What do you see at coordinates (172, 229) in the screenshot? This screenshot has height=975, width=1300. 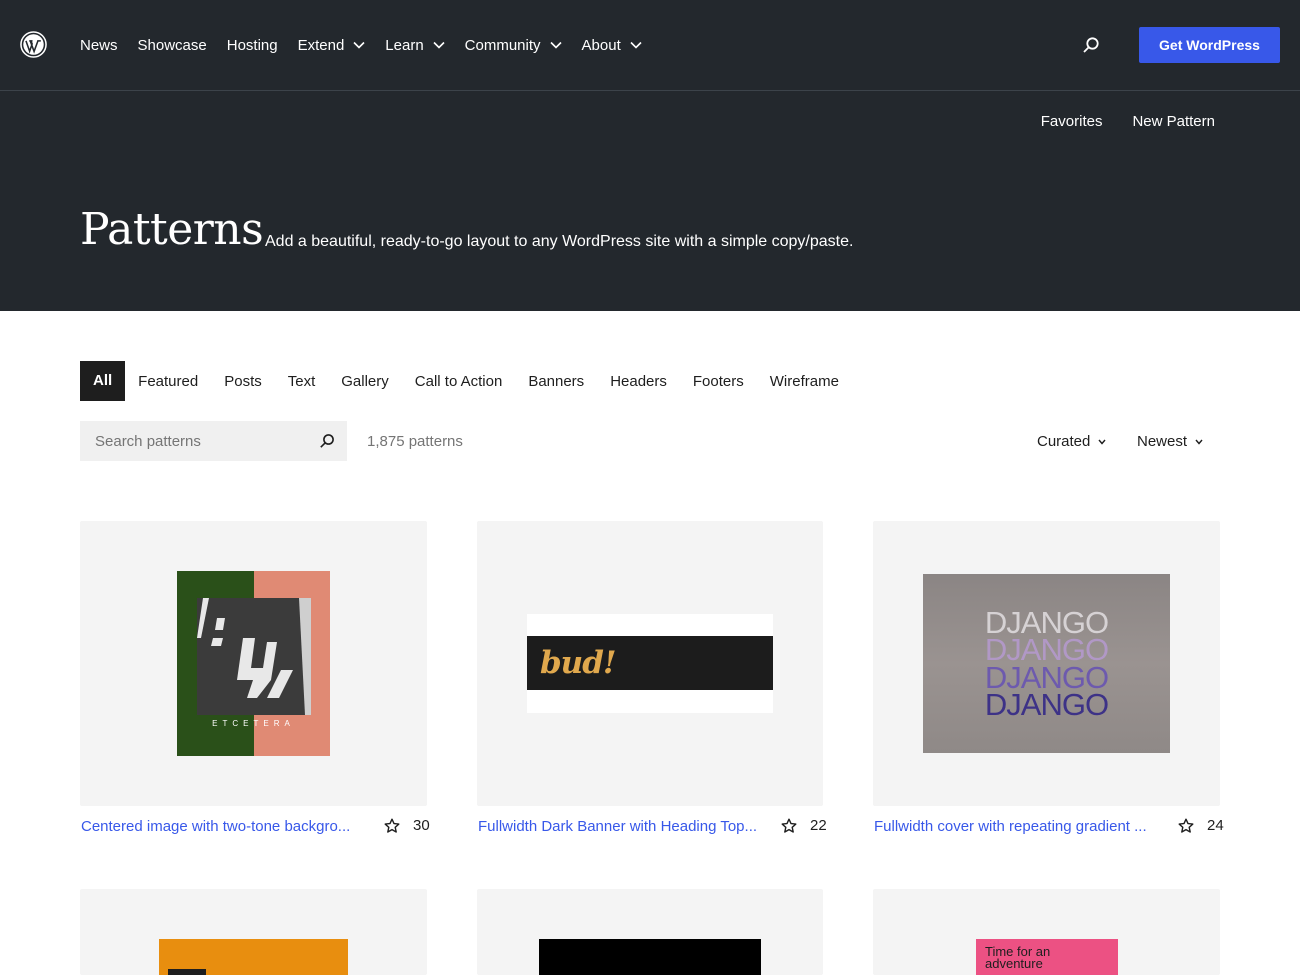 I see `page-title: Patterns` at bounding box center [172, 229].